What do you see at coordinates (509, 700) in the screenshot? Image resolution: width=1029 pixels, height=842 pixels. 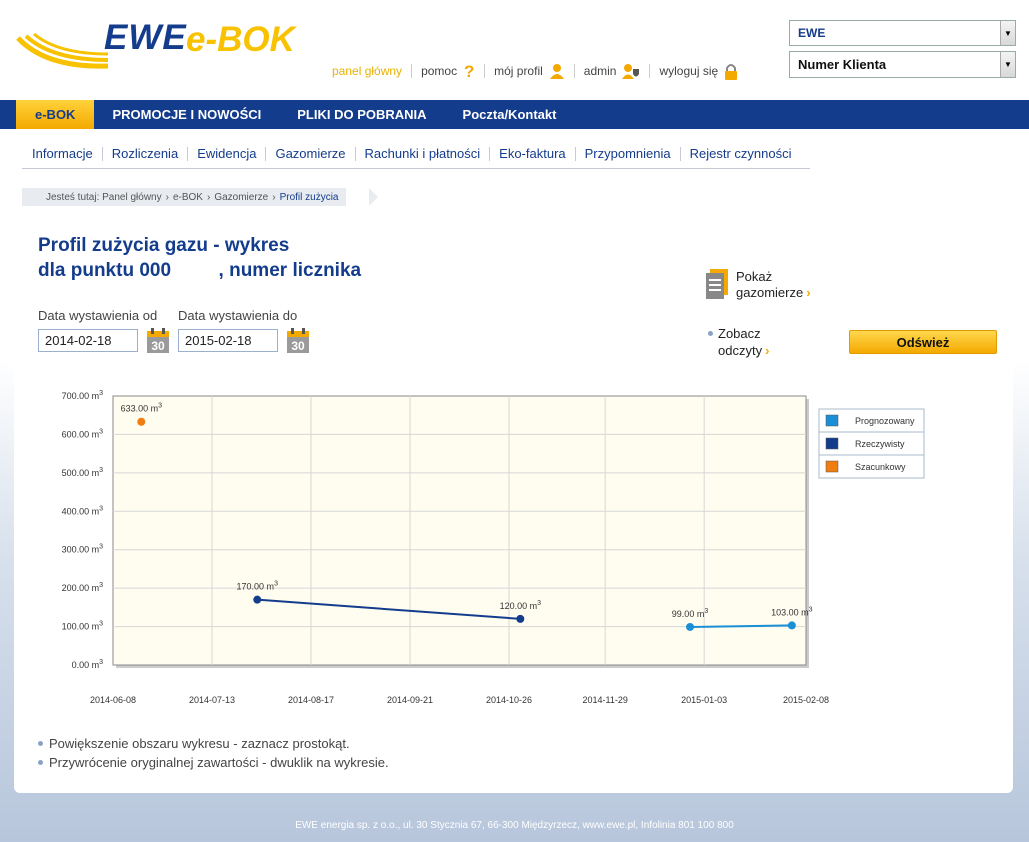 I see `x-tick-label: 2014-10-26` at bounding box center [509, 700].